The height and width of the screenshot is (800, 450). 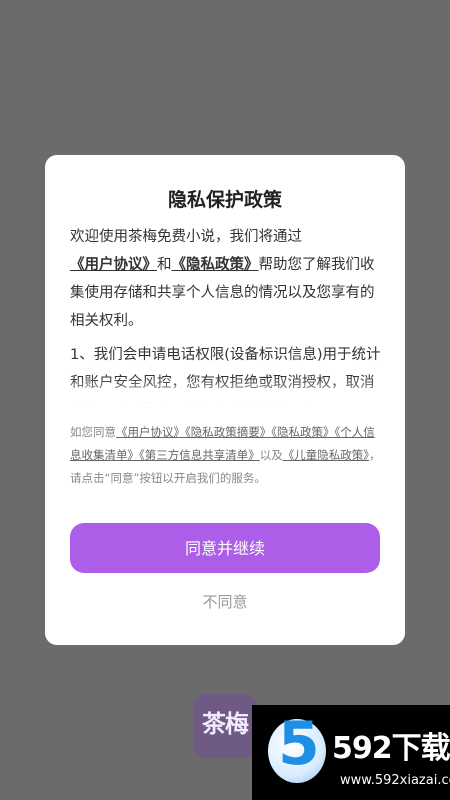 I want to click on consent-prefix: 如您同意, so click(x=93, y=432).